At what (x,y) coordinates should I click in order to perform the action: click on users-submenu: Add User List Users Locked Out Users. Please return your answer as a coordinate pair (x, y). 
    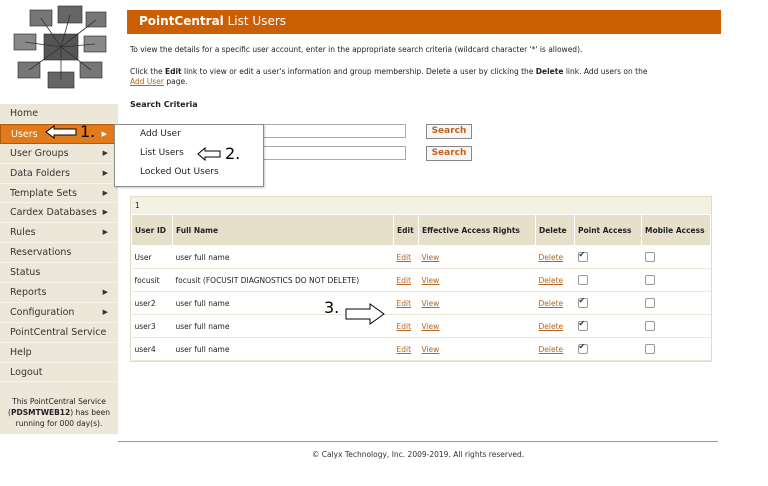
    Looking at the image, I should click on (189, 155).